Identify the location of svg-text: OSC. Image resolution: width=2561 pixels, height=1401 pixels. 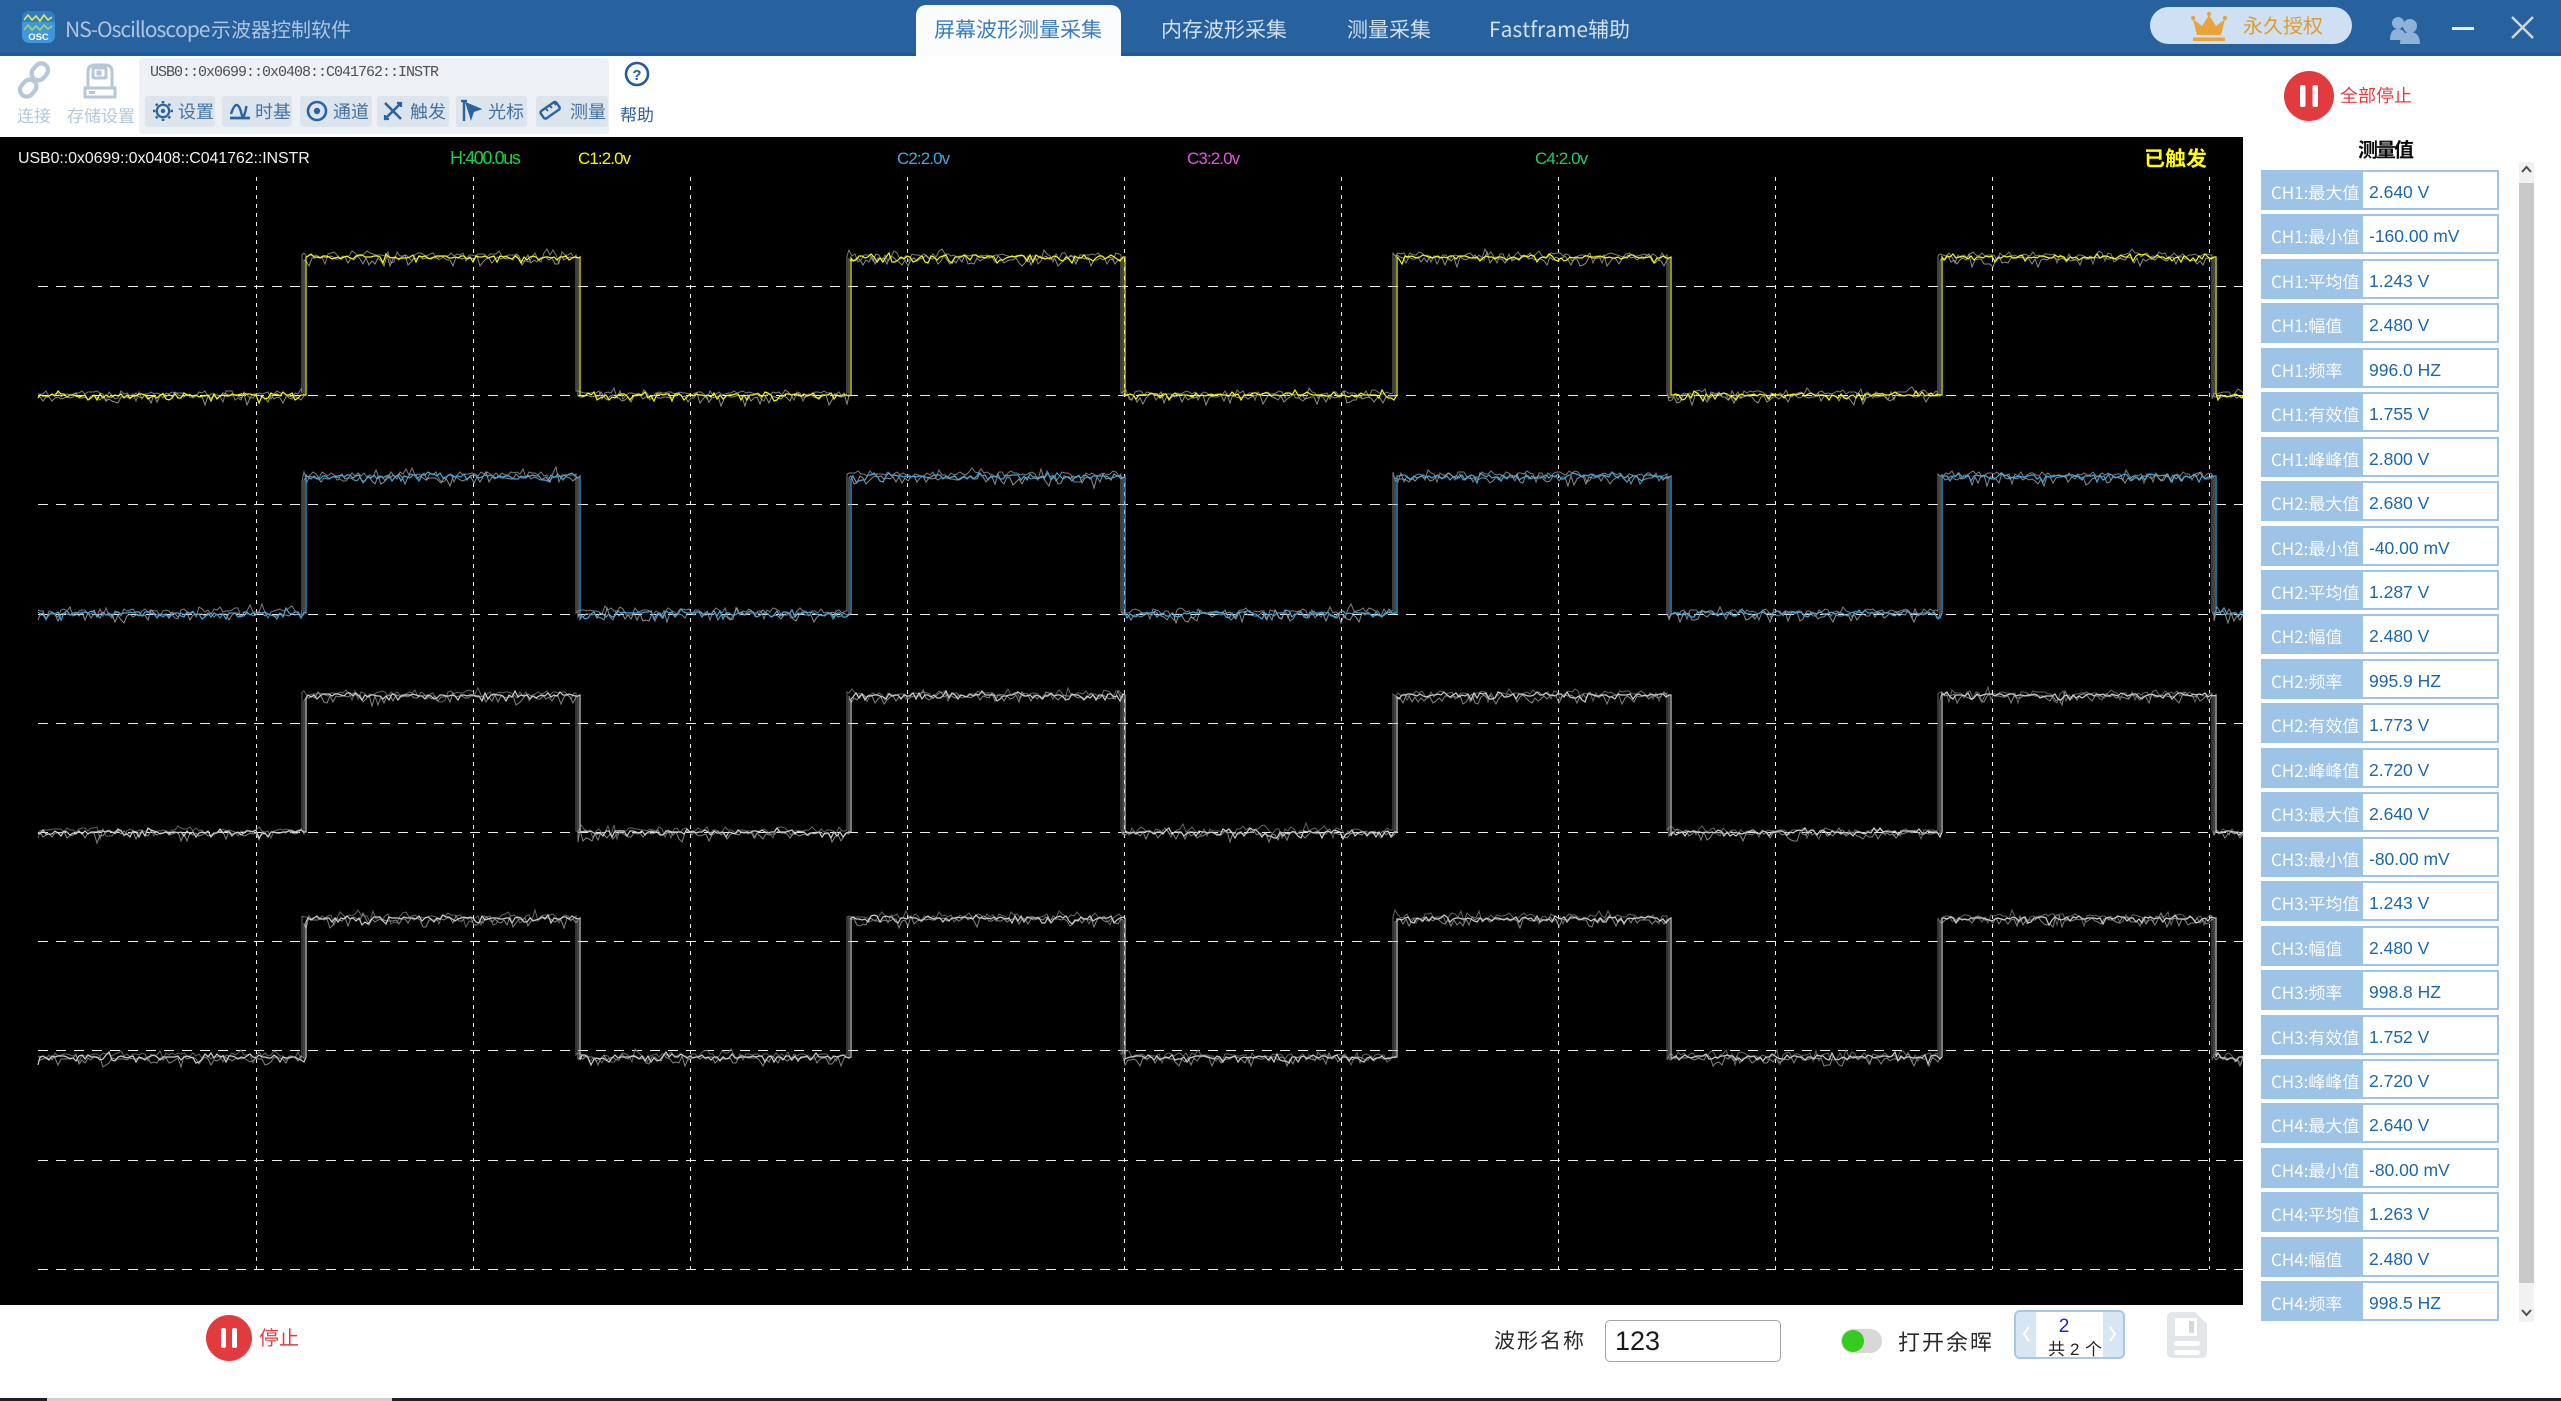
(38, 37).